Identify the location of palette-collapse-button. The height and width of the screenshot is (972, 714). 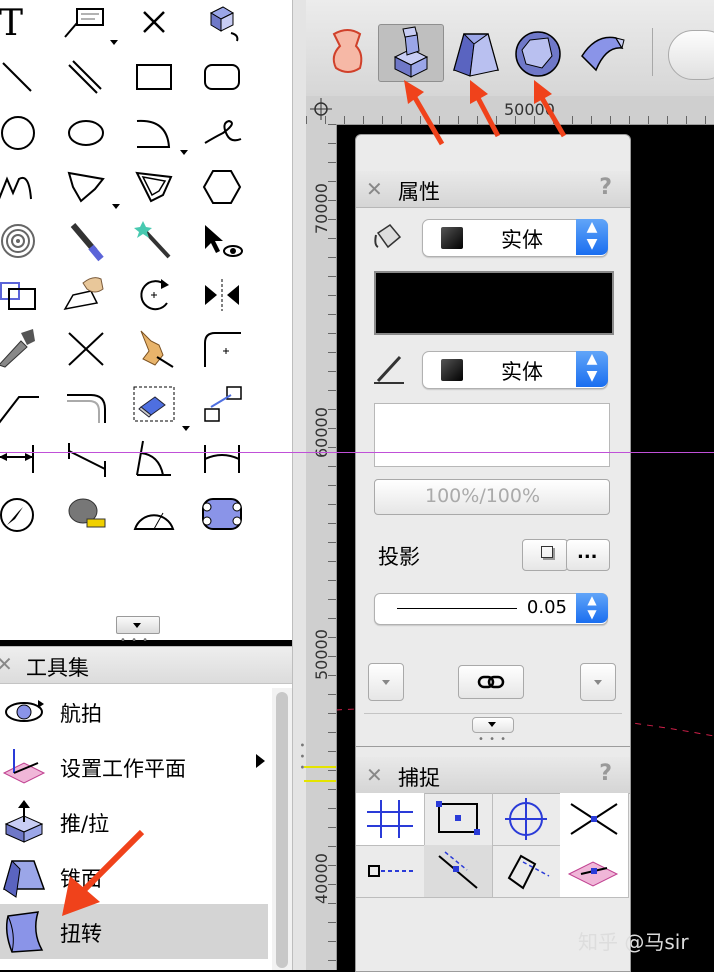
(138, 625).